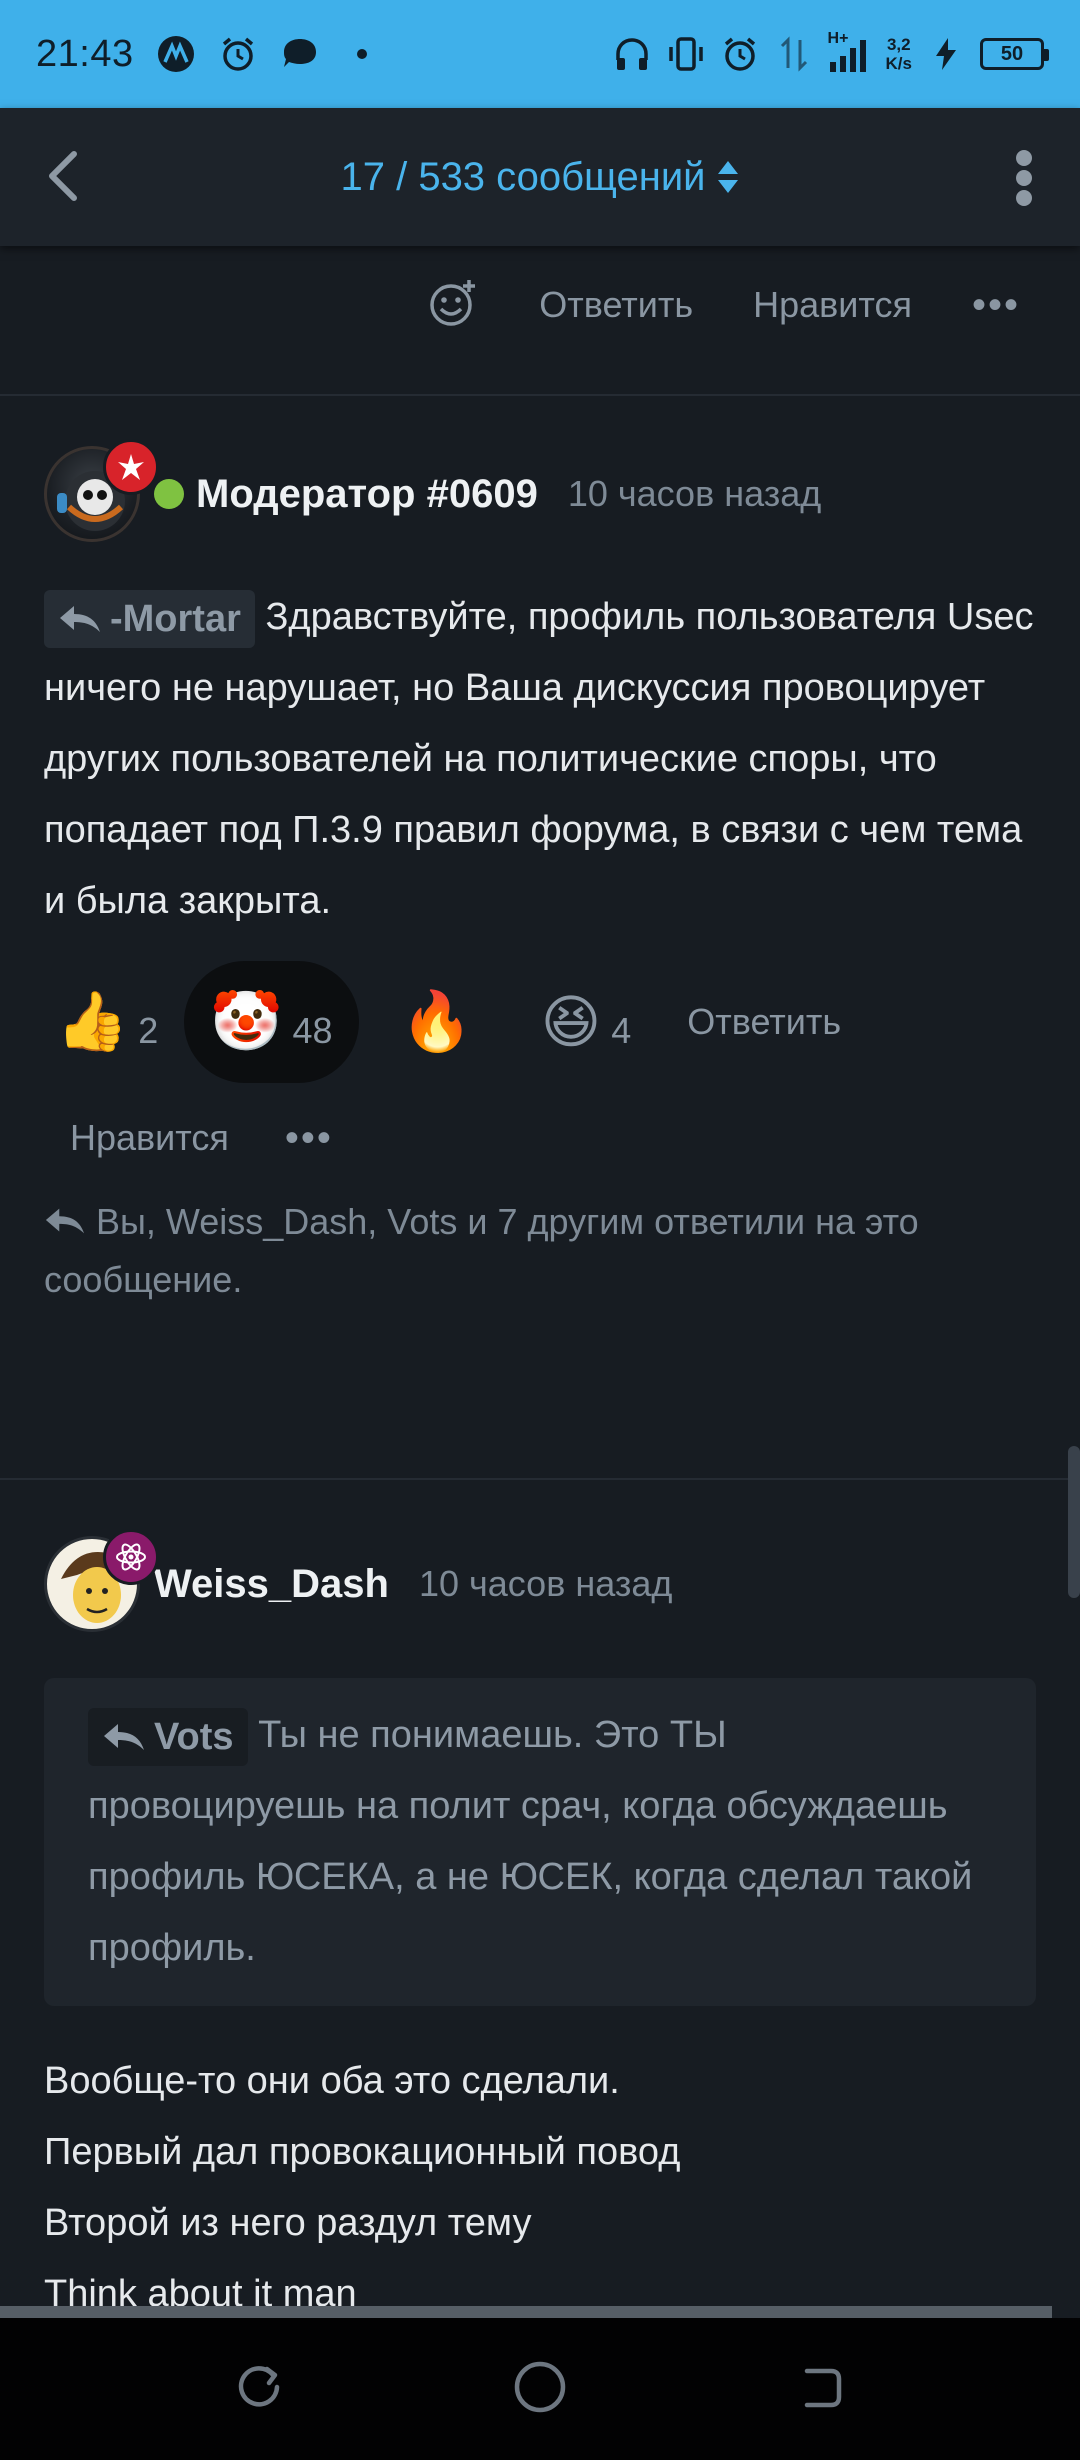 This screenshot has width=1080, height=2460. I want to click on data-transfer-icon, so click(794, 54).